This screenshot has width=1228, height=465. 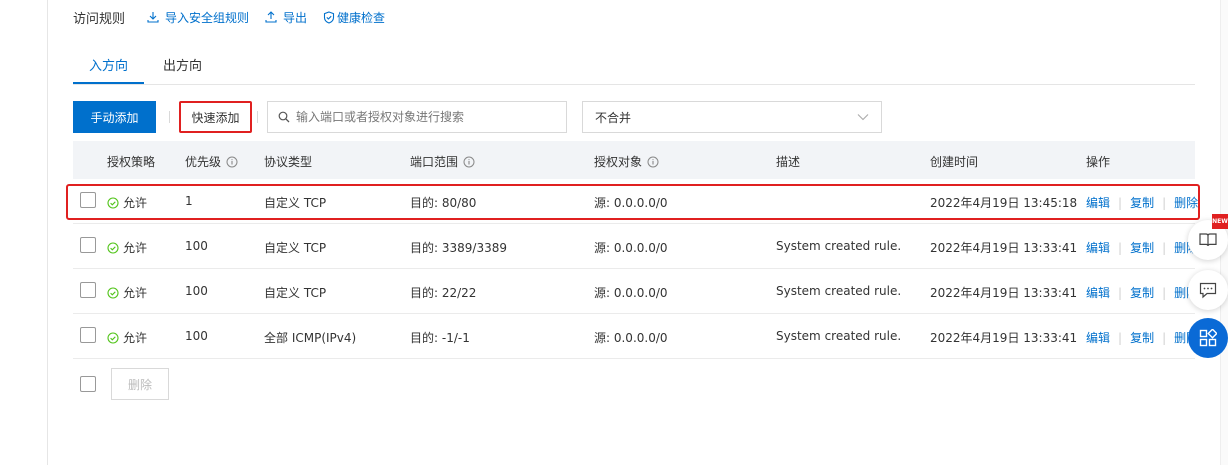 What do you see at coordinates (108, 64) in the screenshot?
I see `tab-inbound: 入方向` at bounding box center [108, 64].